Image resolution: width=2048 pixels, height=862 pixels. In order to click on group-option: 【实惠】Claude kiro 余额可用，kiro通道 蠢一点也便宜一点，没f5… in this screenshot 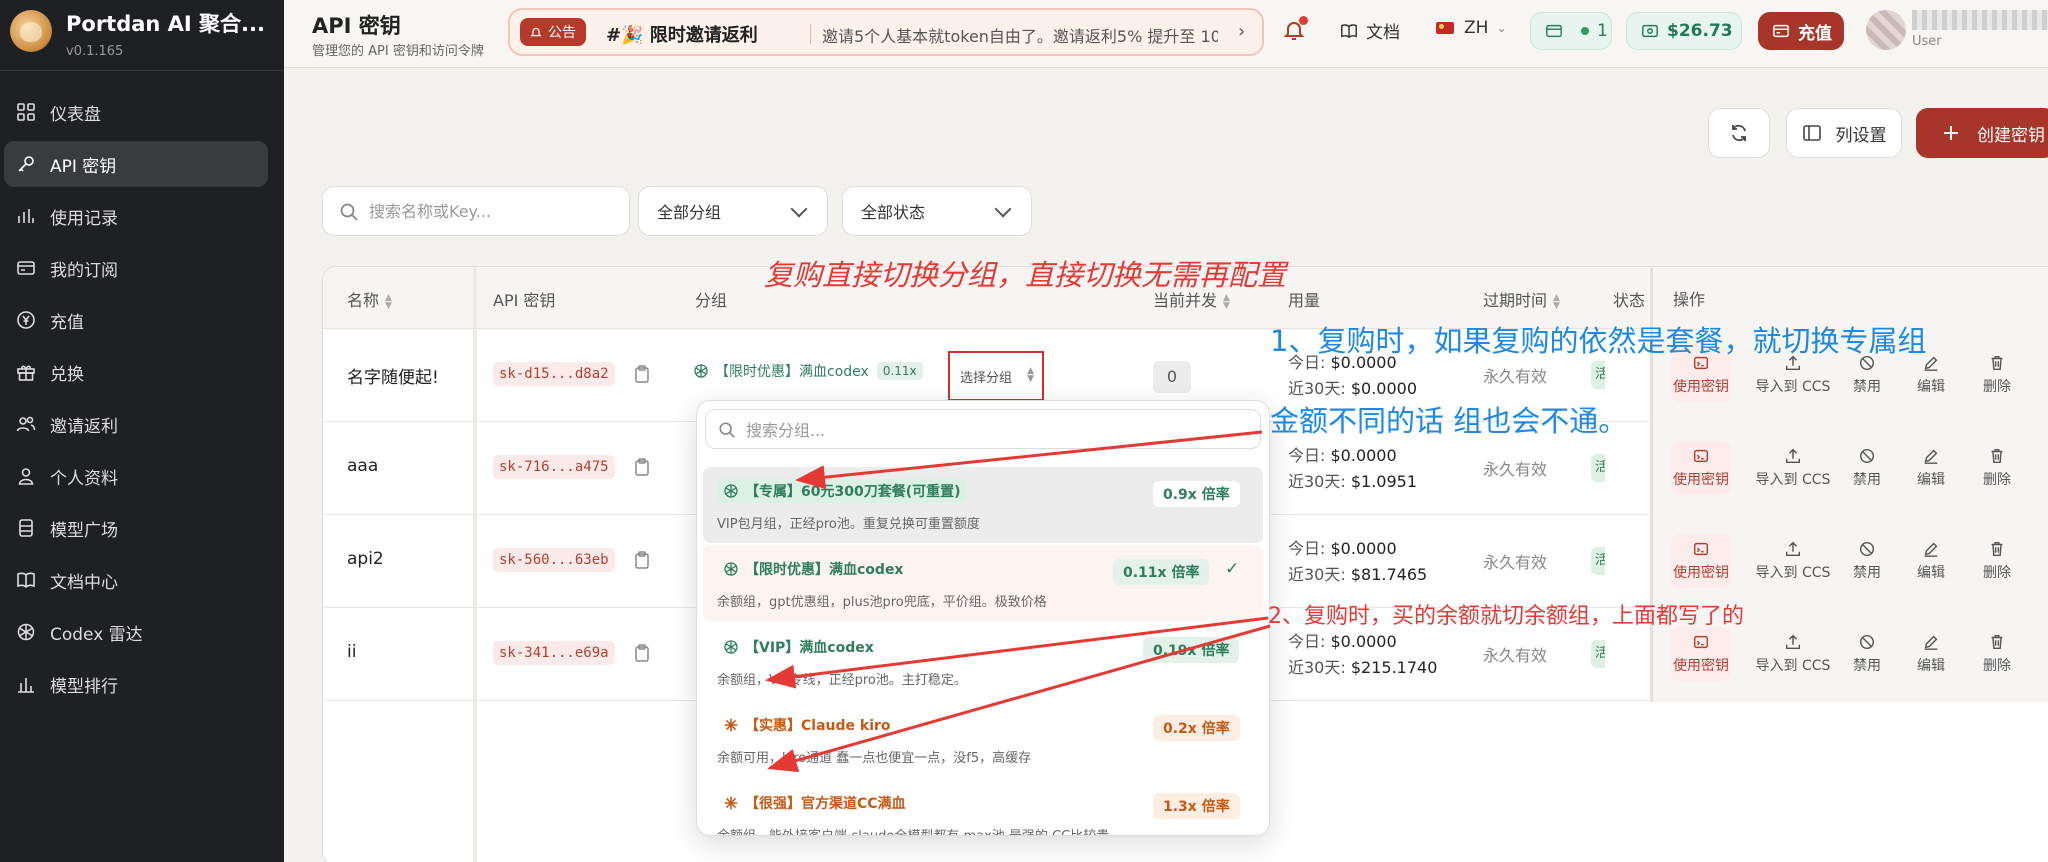, I will do `click(983, 739)`.